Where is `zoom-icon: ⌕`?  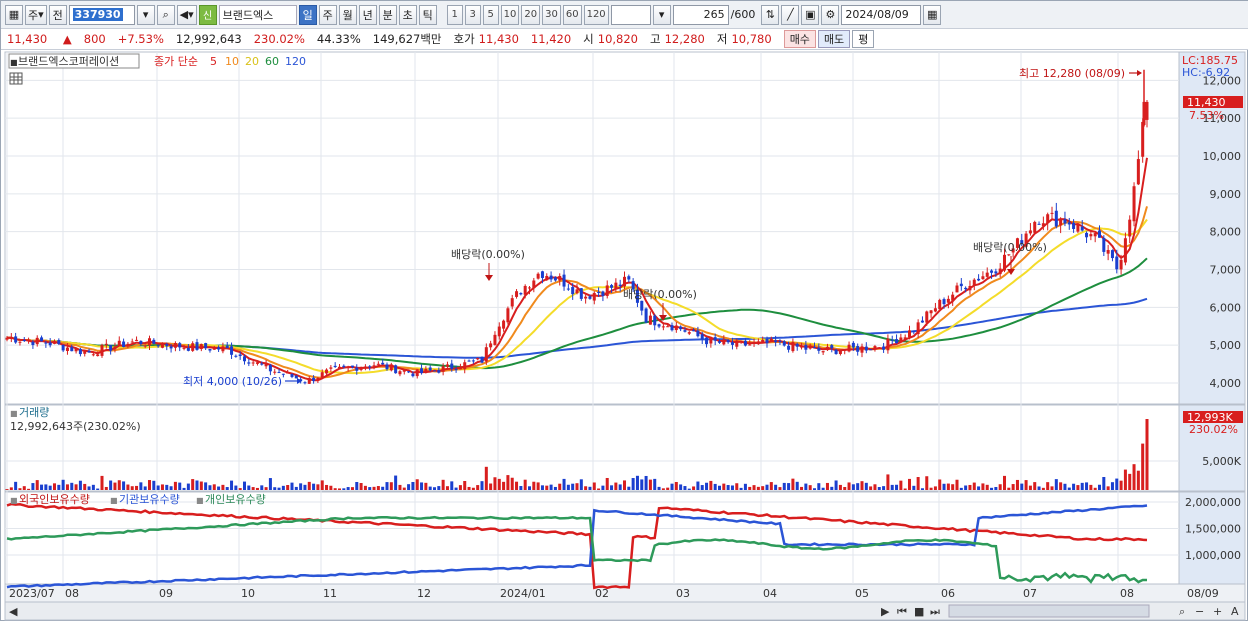
zoom-icon: ⌕ is located at coordinates (1182, 611).